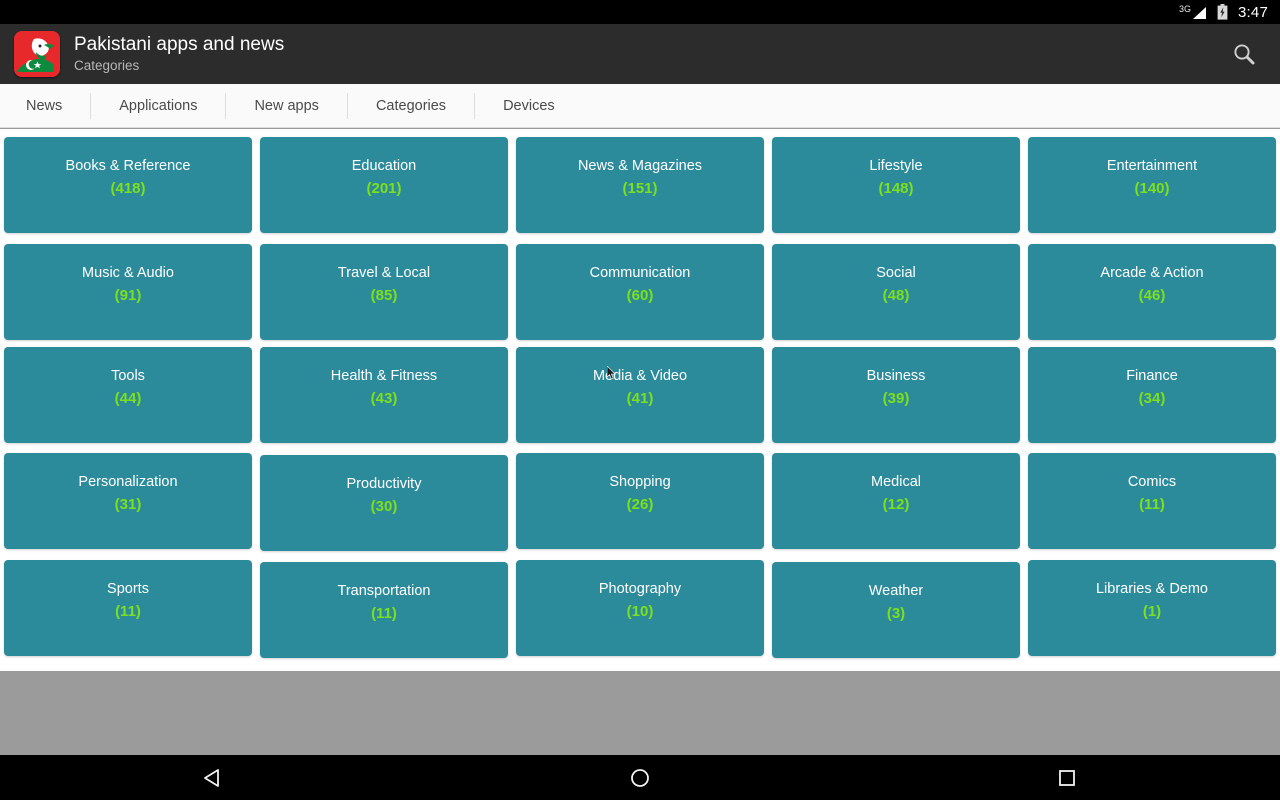  What do you see at coordinates (128, 504) in the screenshot?
I see `category-count: (31)` at bounding box center [128, 504].